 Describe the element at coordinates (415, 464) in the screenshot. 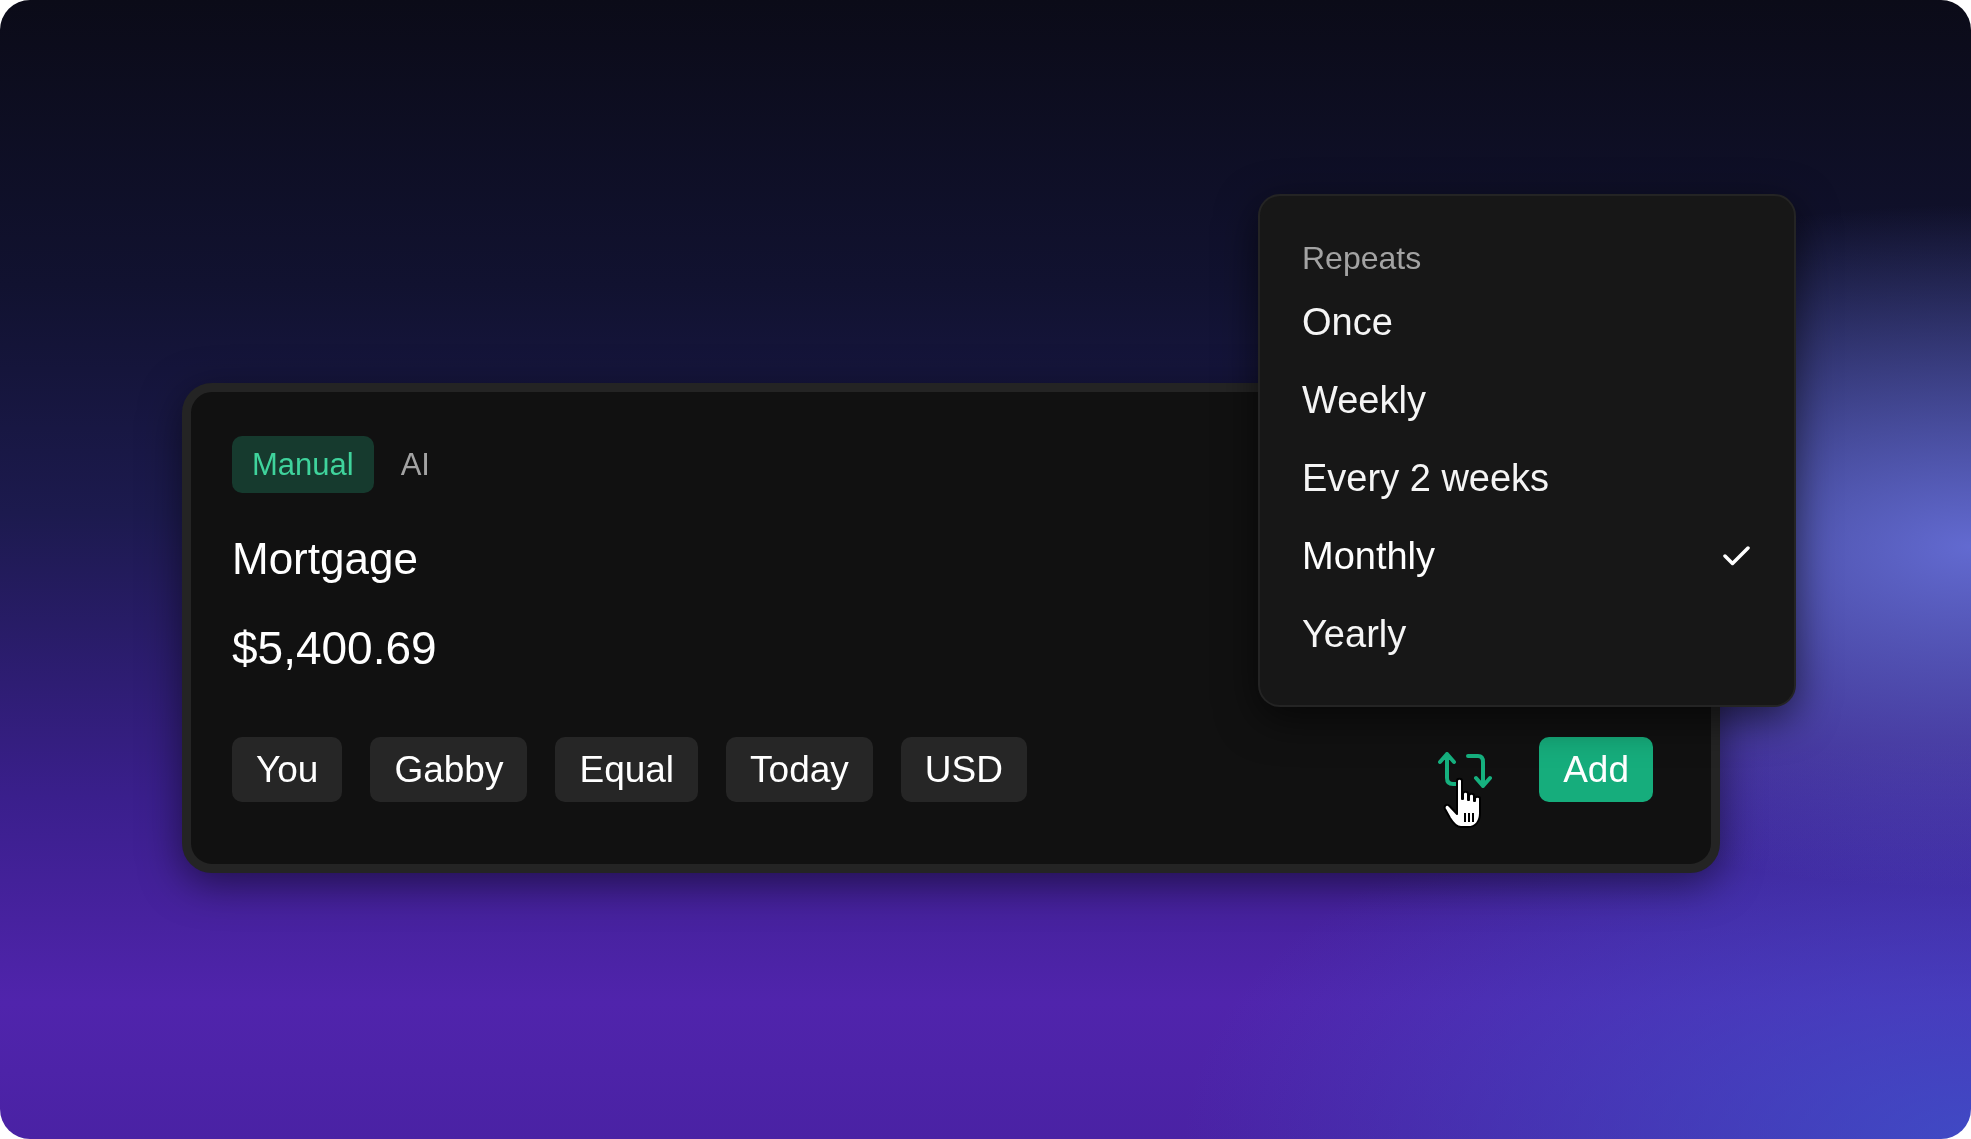

I see `mode-tab: AI` at that location.